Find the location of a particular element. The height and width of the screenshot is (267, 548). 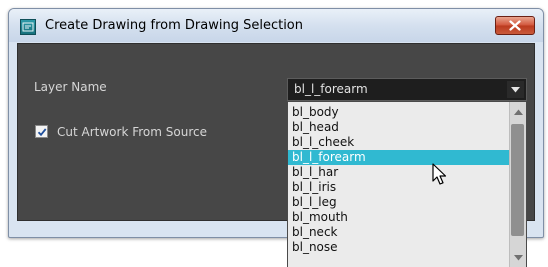

list-item: bl_body is located at coordinates (399, 112).